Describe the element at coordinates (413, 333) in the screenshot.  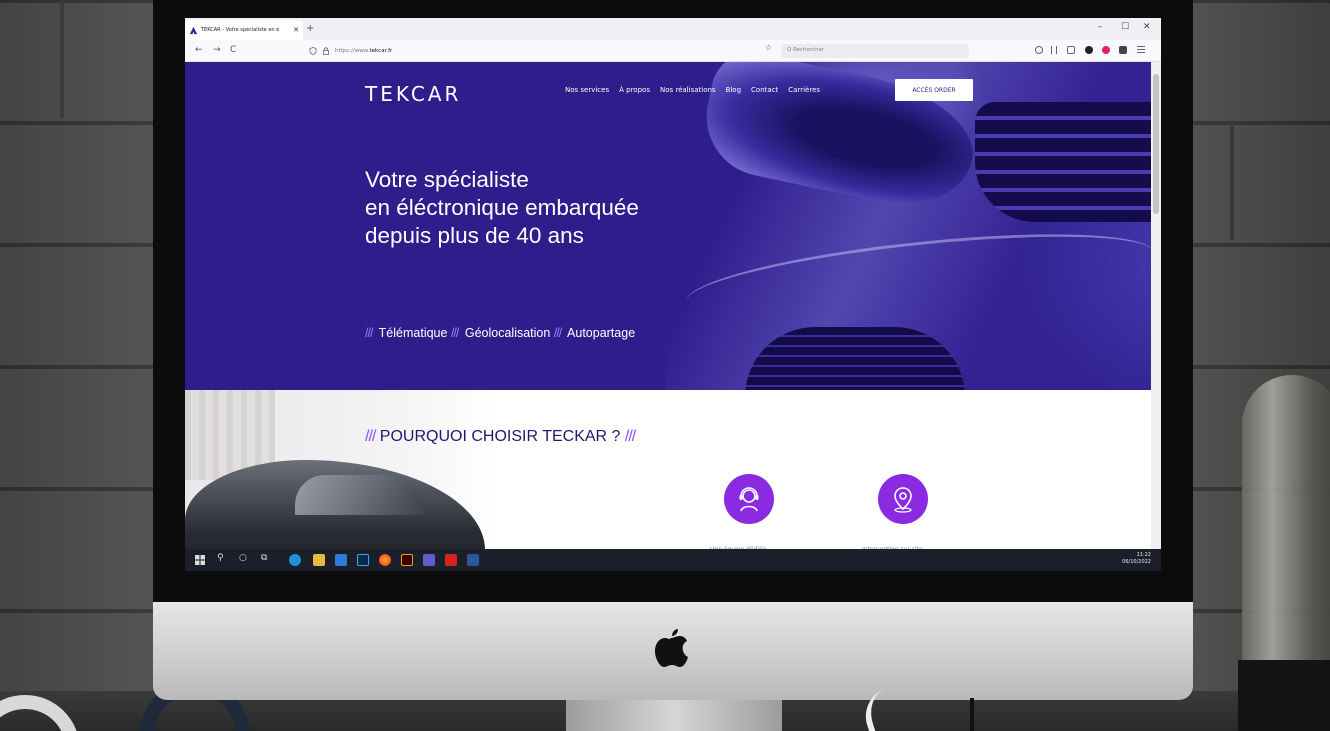
I see `tagline-item: Télématique` at that location.